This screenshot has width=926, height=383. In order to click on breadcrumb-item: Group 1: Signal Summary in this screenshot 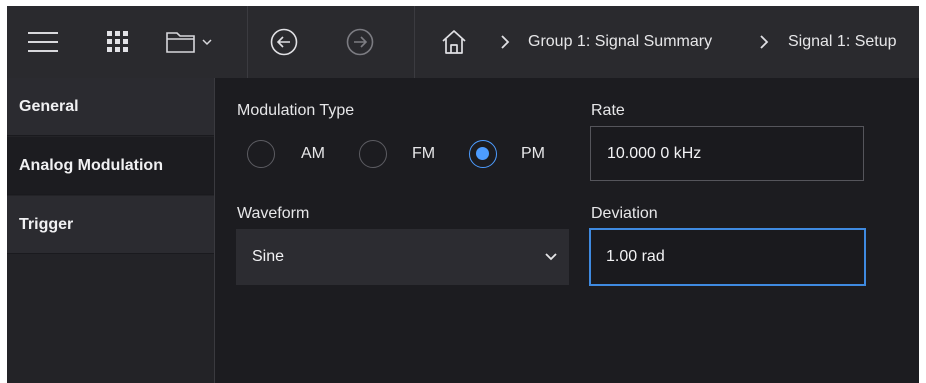, I will do `click(620, 42)`.